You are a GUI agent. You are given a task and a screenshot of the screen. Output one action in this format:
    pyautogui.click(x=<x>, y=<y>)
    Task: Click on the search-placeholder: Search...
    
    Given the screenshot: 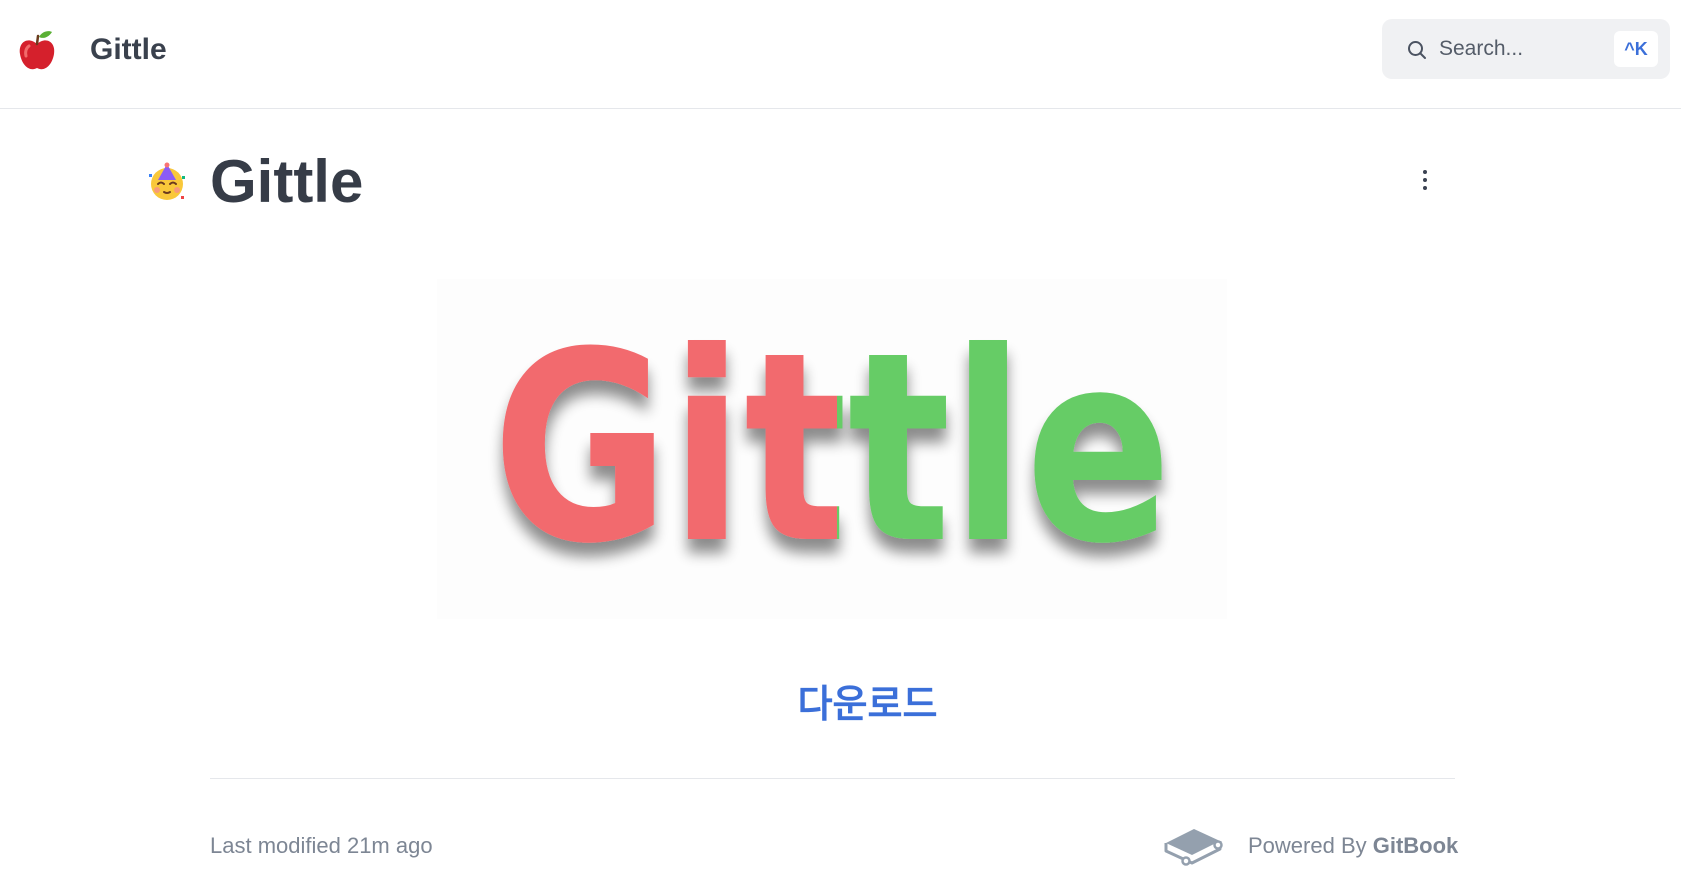 What is the action you would take?
    pyautogui.click(x=1481, y=48)
    